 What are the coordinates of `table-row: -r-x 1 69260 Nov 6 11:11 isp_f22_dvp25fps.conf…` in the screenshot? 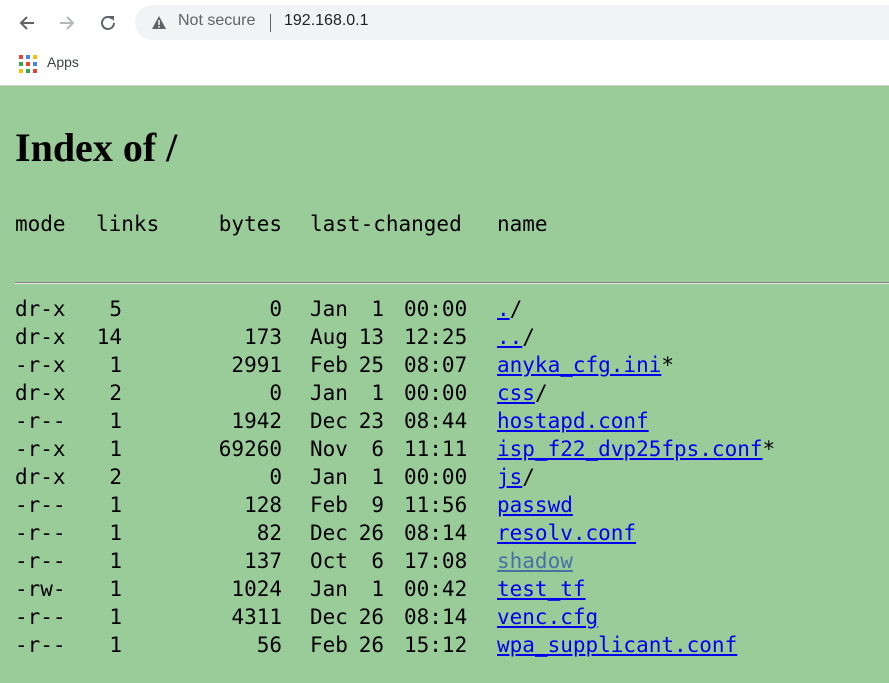 It's located at (444, 451).